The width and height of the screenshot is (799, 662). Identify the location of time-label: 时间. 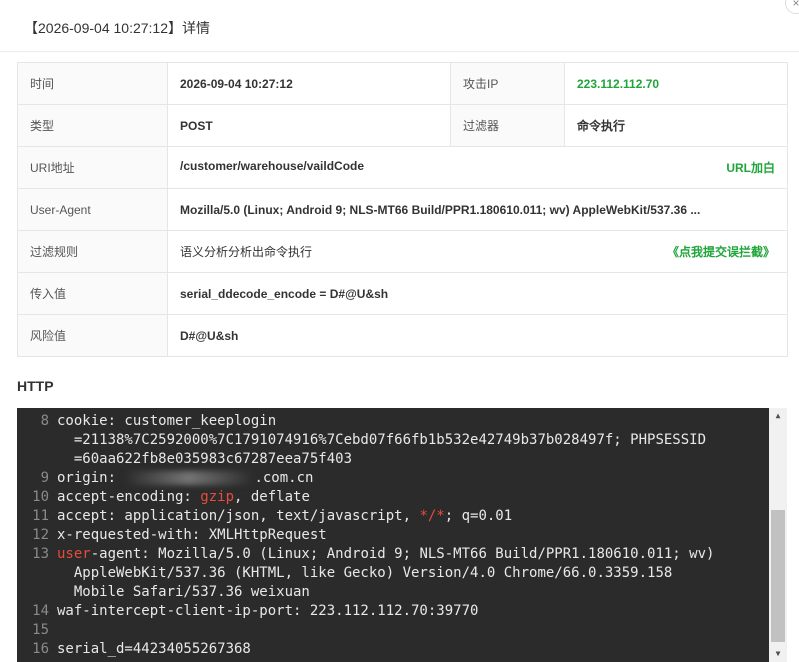
(92, 83).